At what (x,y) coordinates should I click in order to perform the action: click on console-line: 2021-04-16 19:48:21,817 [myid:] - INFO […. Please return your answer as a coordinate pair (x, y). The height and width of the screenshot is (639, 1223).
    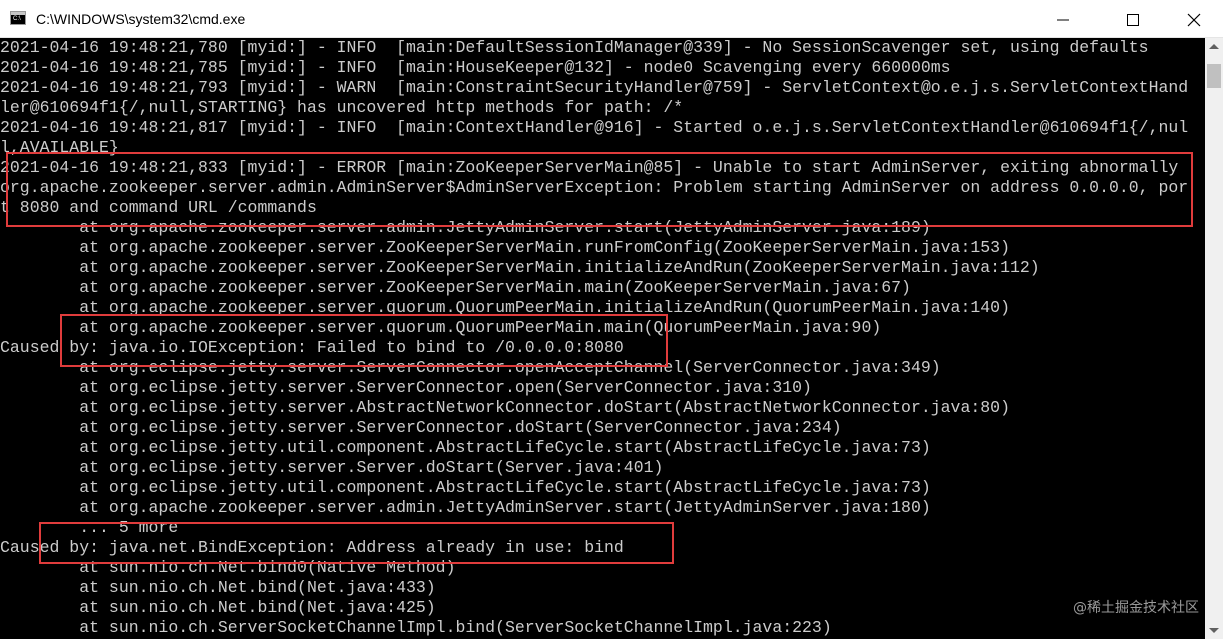
    Looking at the image, I should click on (594, 127).